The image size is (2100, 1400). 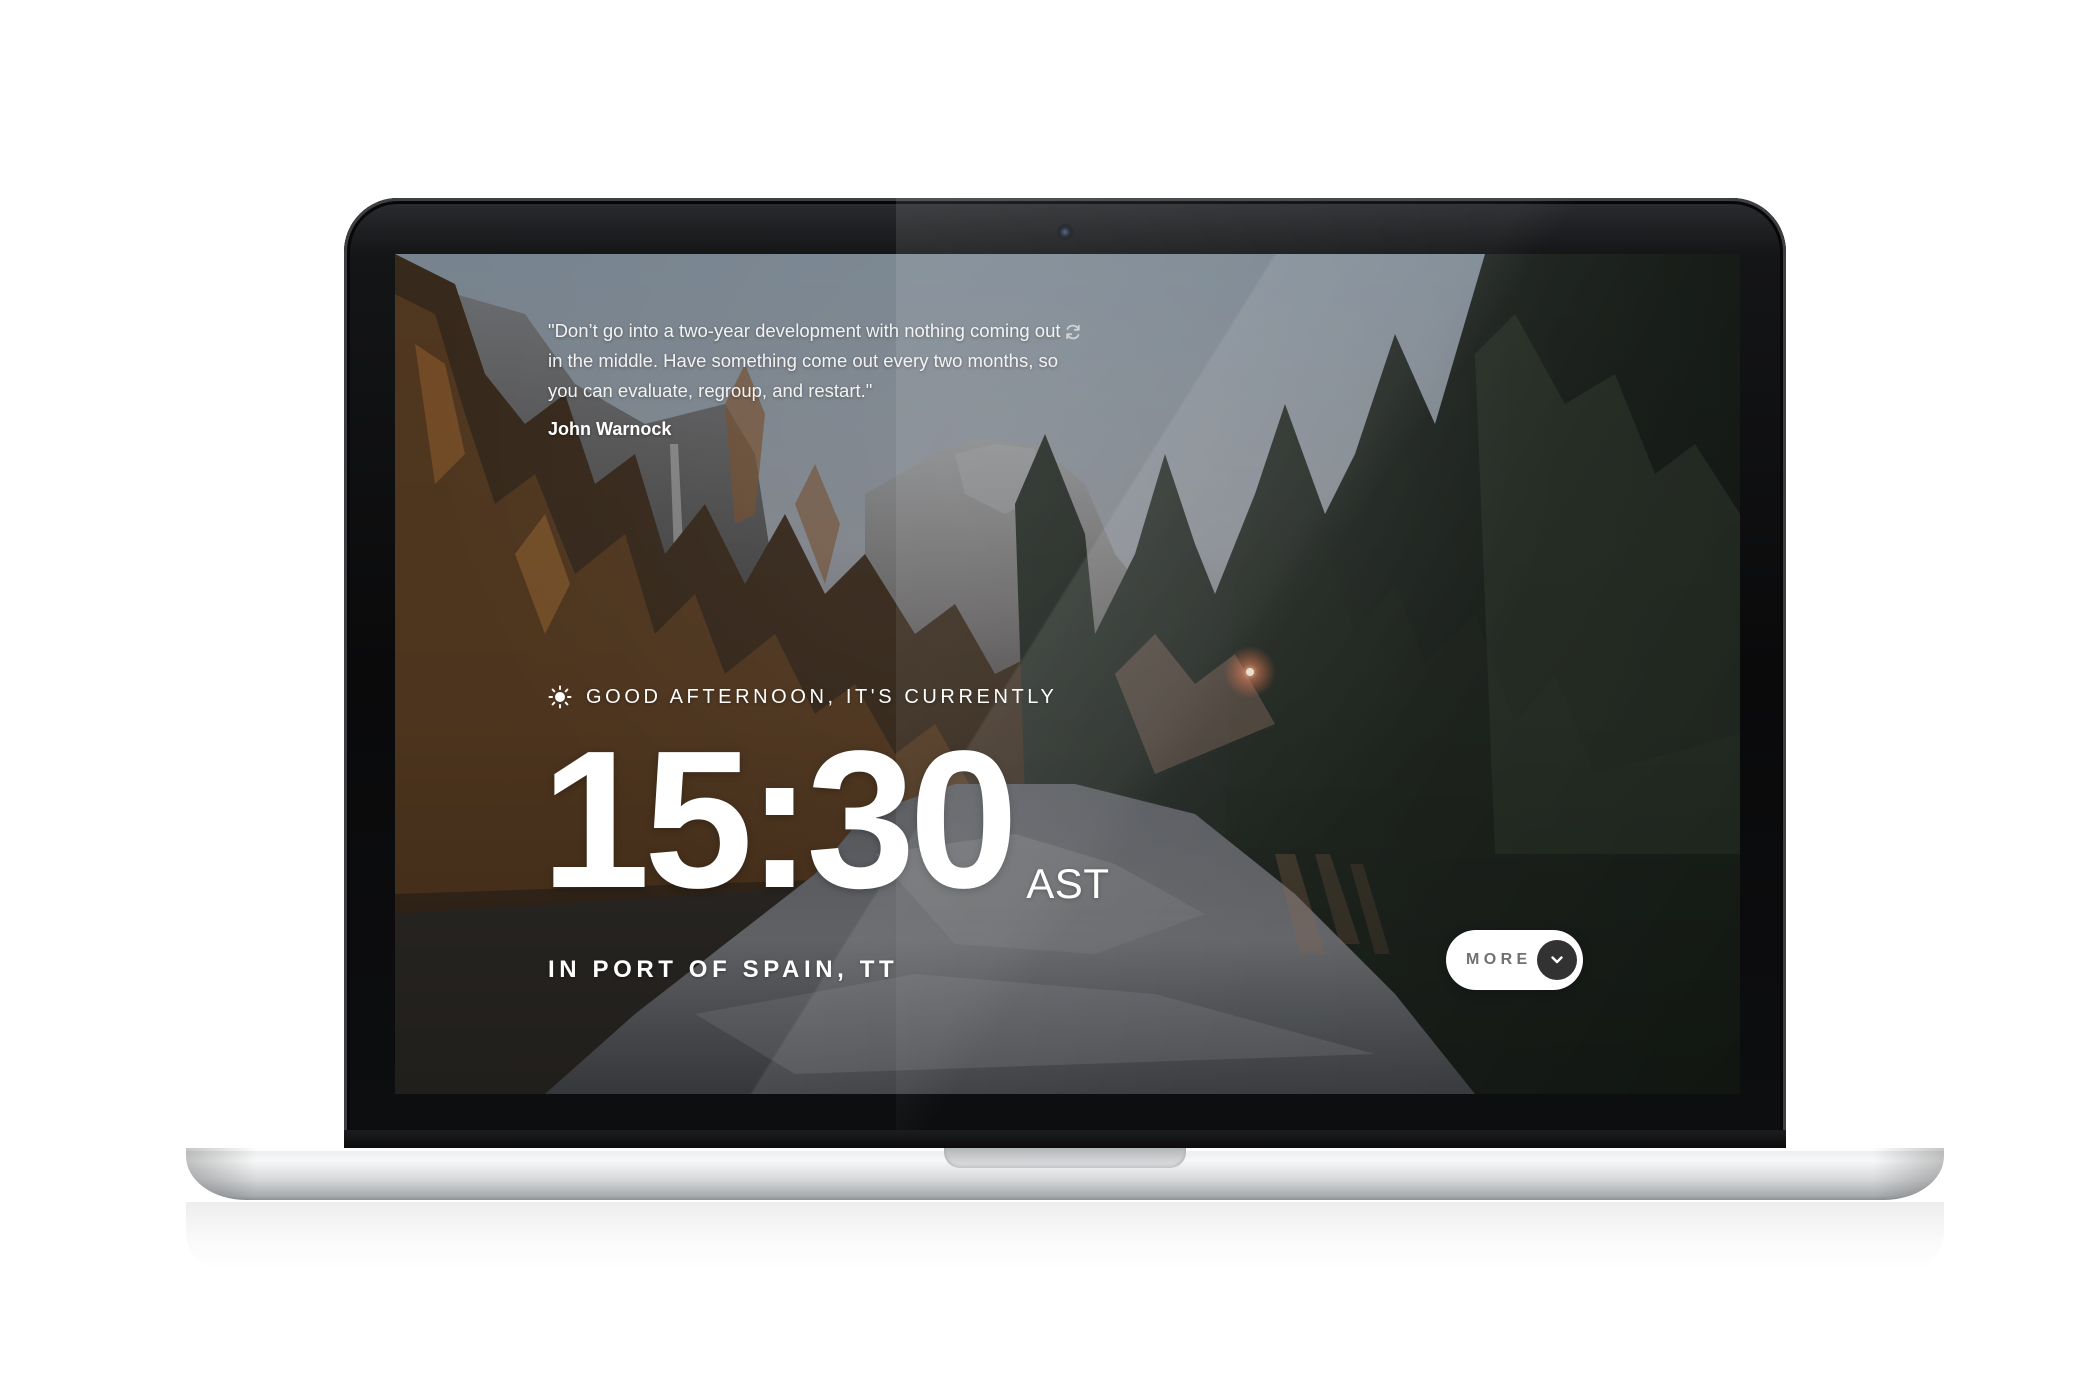 What do you see at coordinates (723, 969) in the screenshot?
I see `location-label: IN PORT OF SPAIN, TT` at bounding box center [723, 969].